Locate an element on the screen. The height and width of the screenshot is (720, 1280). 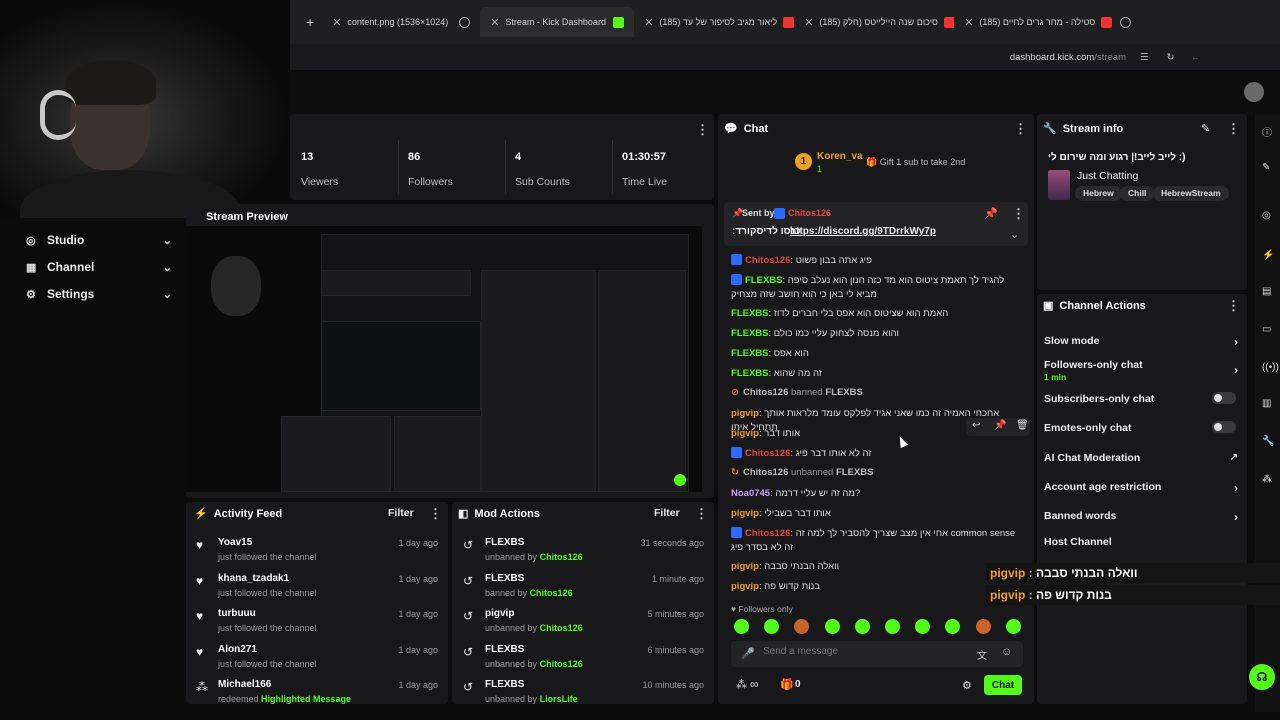
channel-action-item: Followers-only chat 1 min › is located at coordinates (1144, 370).